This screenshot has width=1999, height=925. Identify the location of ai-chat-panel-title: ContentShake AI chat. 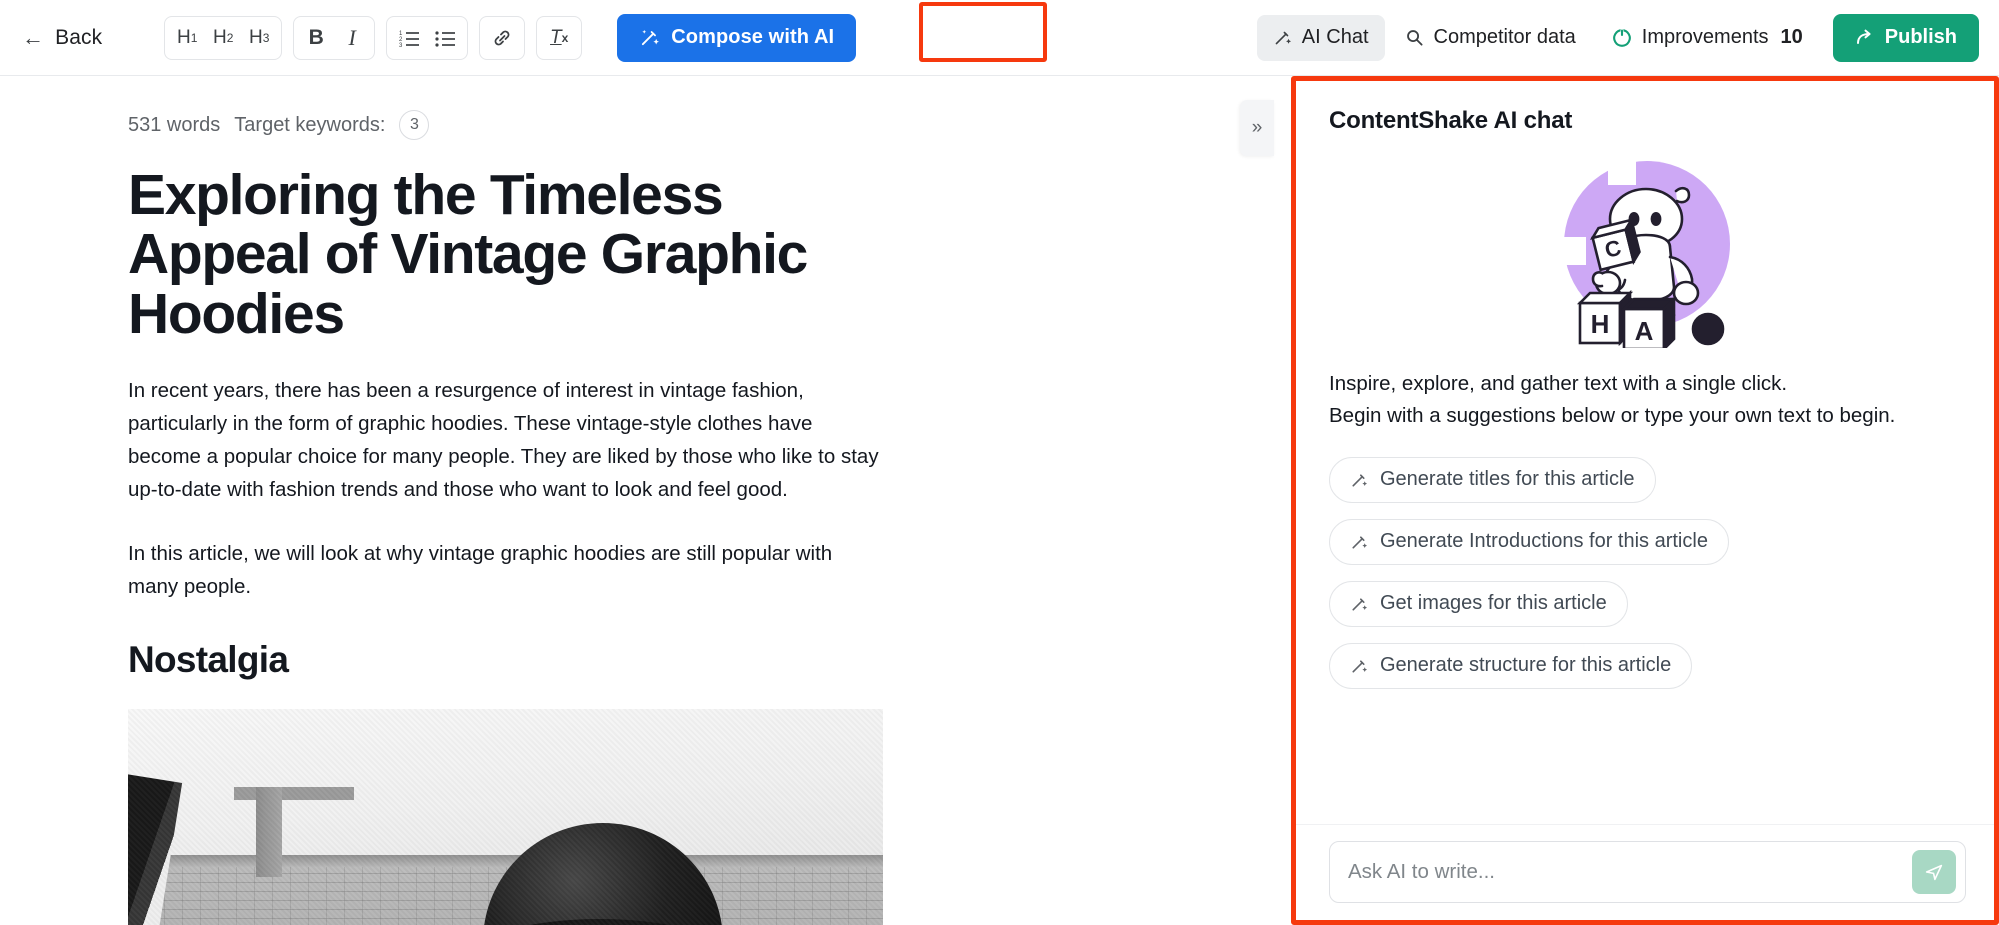
(1451, 120).